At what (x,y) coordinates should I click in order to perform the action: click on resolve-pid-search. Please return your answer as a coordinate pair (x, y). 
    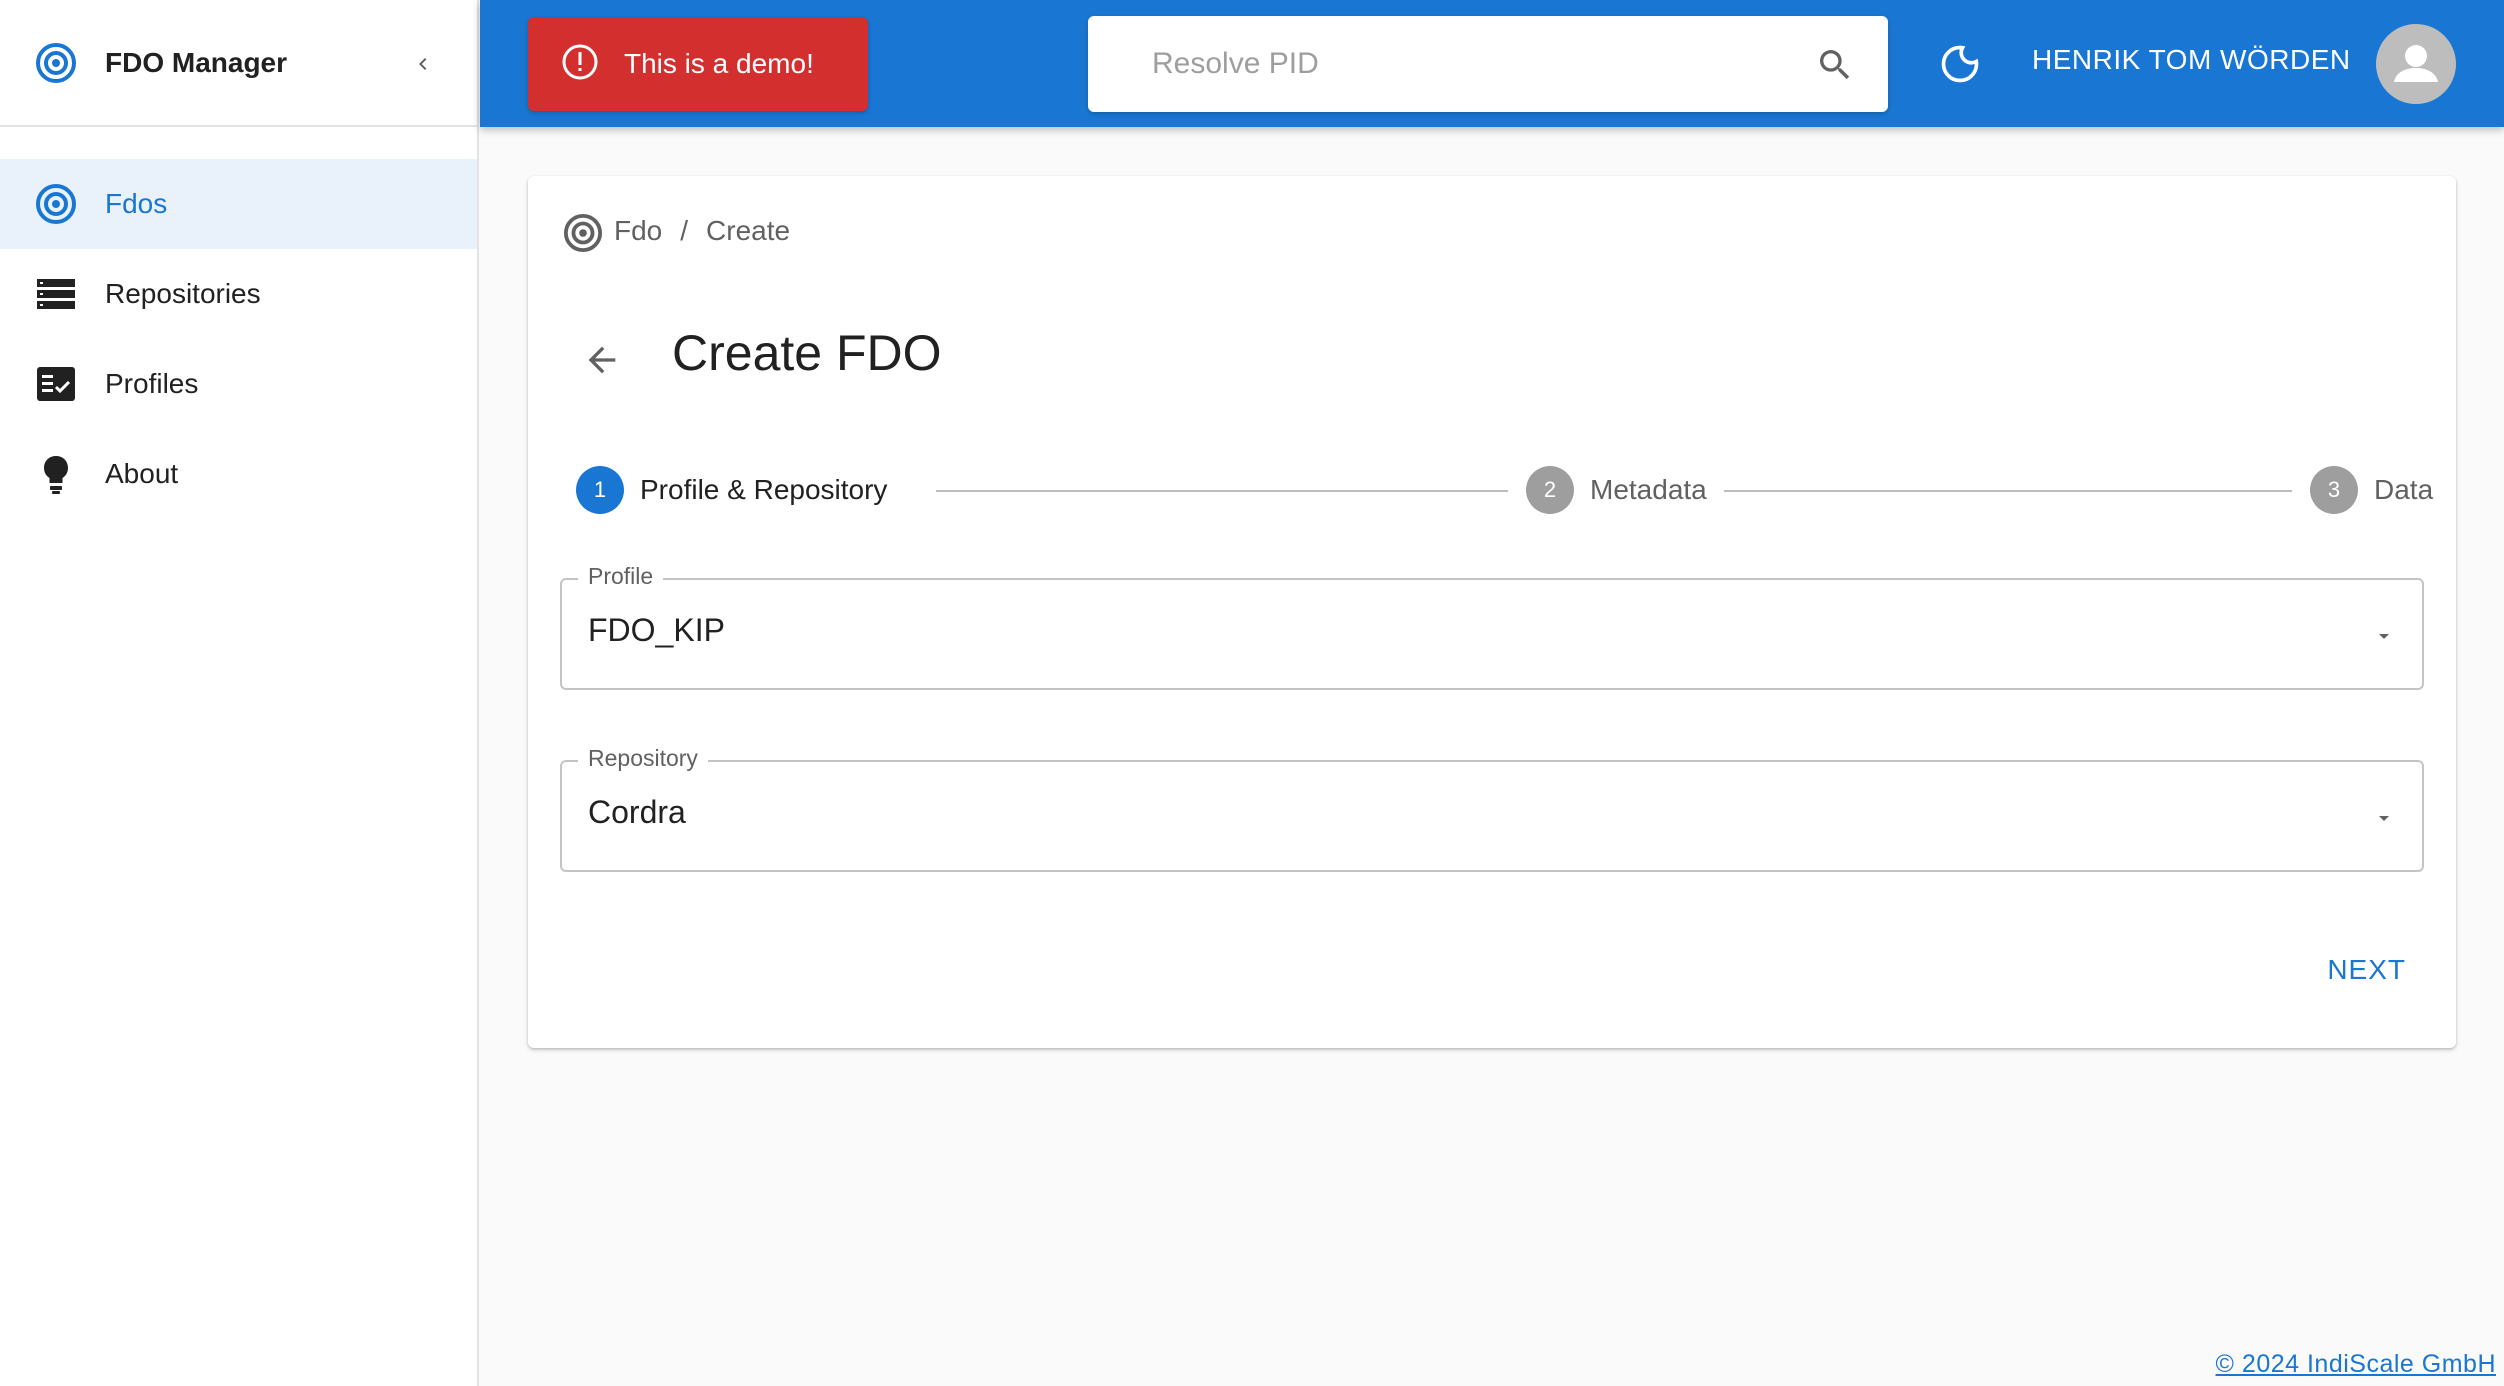
    Looking at the image, I should click on (1488, 64).